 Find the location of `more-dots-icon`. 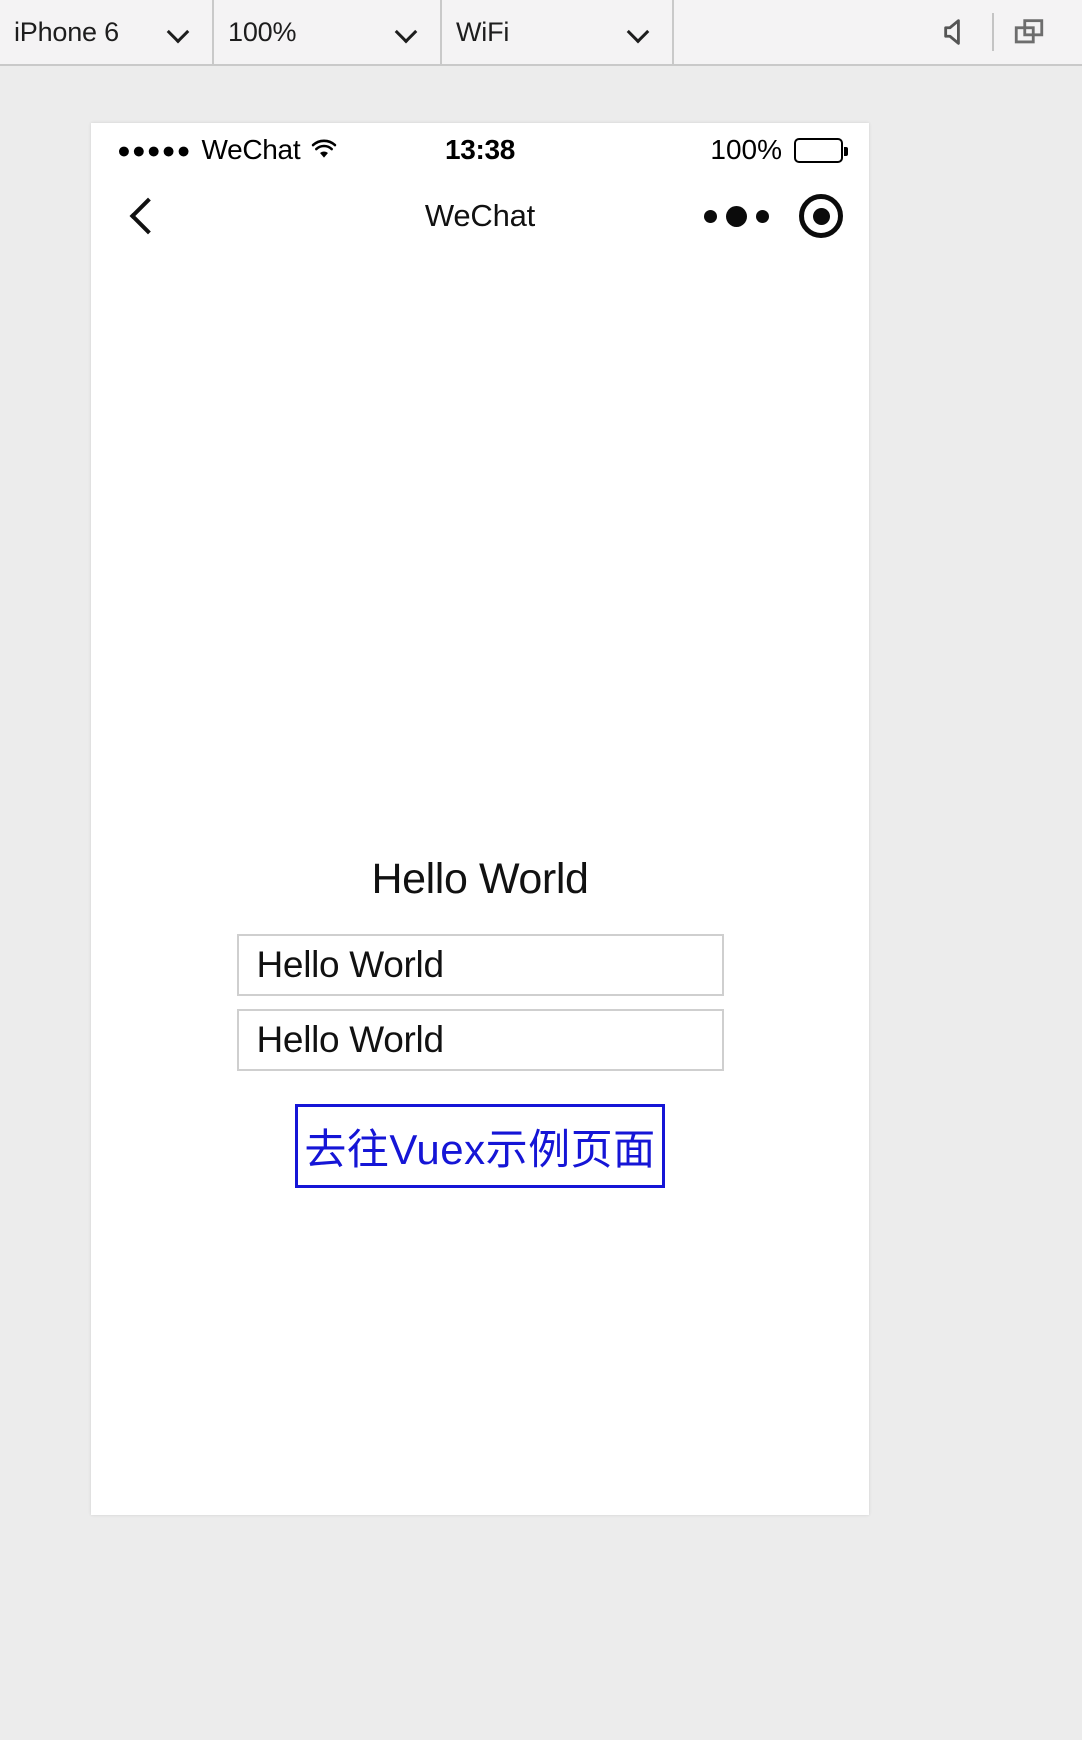

more-dots-icon is located at coordinates (736, 216).